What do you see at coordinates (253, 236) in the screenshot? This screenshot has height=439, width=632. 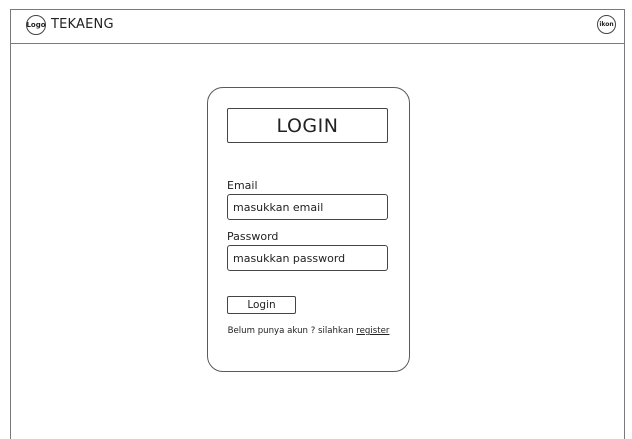 I see `password-label: Password` at bounding box center [253, 236].